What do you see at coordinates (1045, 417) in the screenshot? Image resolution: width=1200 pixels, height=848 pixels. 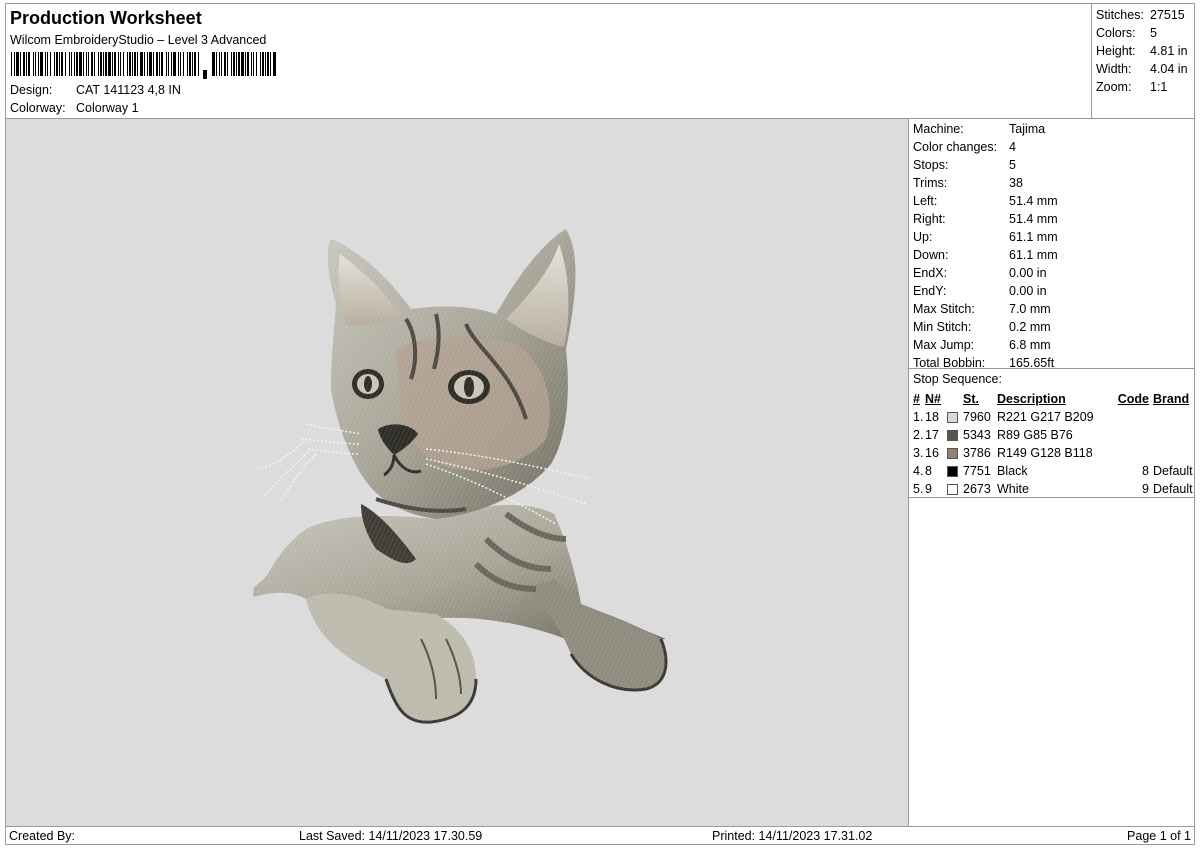 I see `cell-description: R221 G217 B209` at bounding box center [1045, 417].